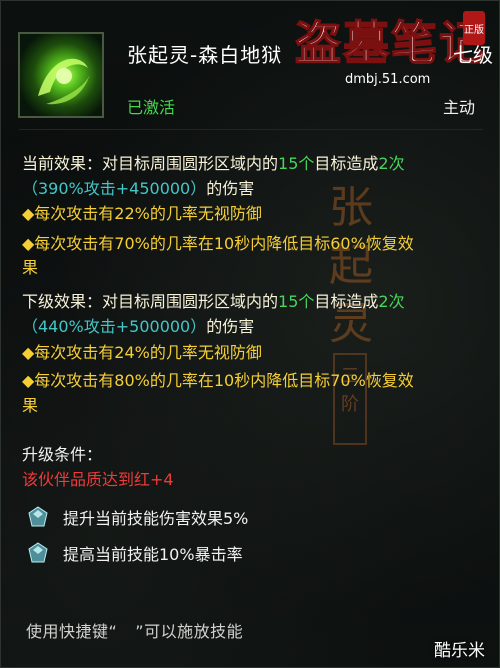 Image resolution: width=500 pixels, height=668 pixels. Describe the element at coordinates (62, 454) in the screenshot. I see `upgrade-label: 升级条件：` at that location.